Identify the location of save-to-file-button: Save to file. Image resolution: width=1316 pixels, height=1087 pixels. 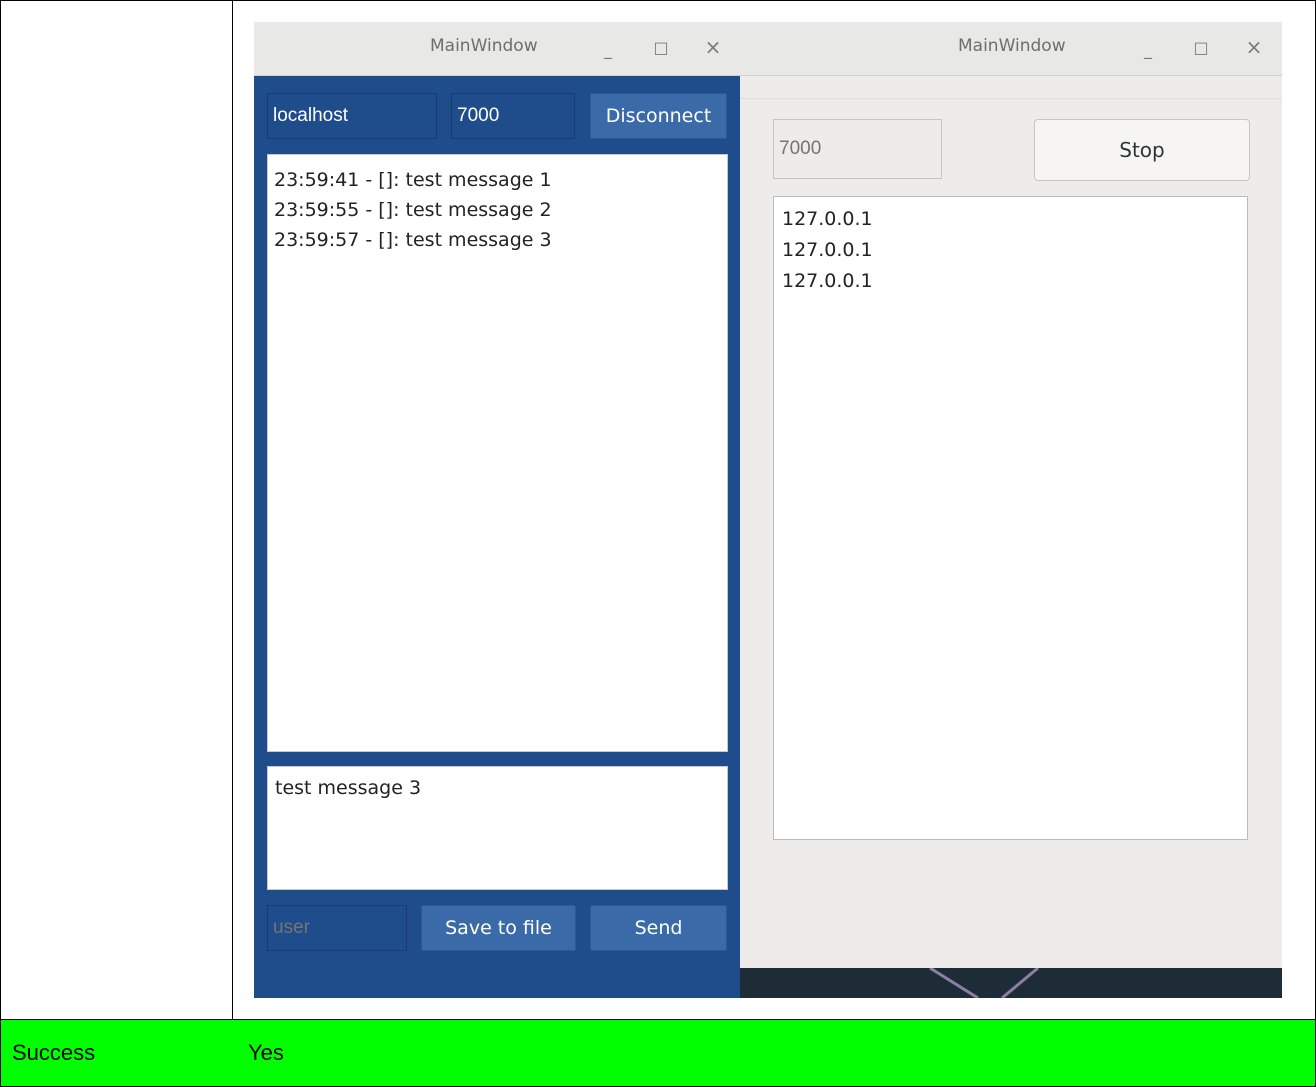
(498, 928).